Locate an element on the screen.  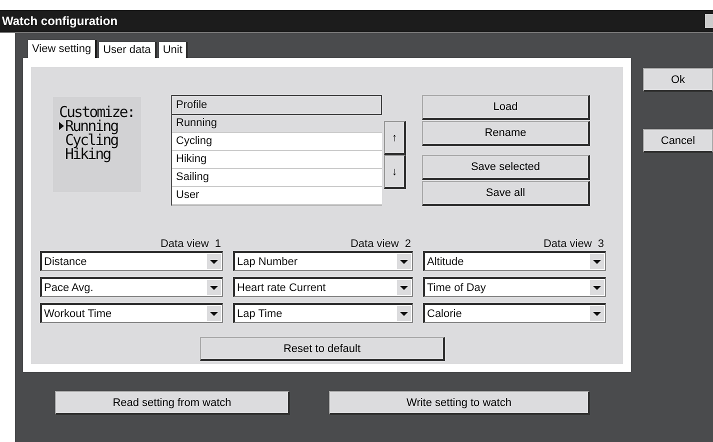
profile-button: Save all is located at coordinates (506, 193).